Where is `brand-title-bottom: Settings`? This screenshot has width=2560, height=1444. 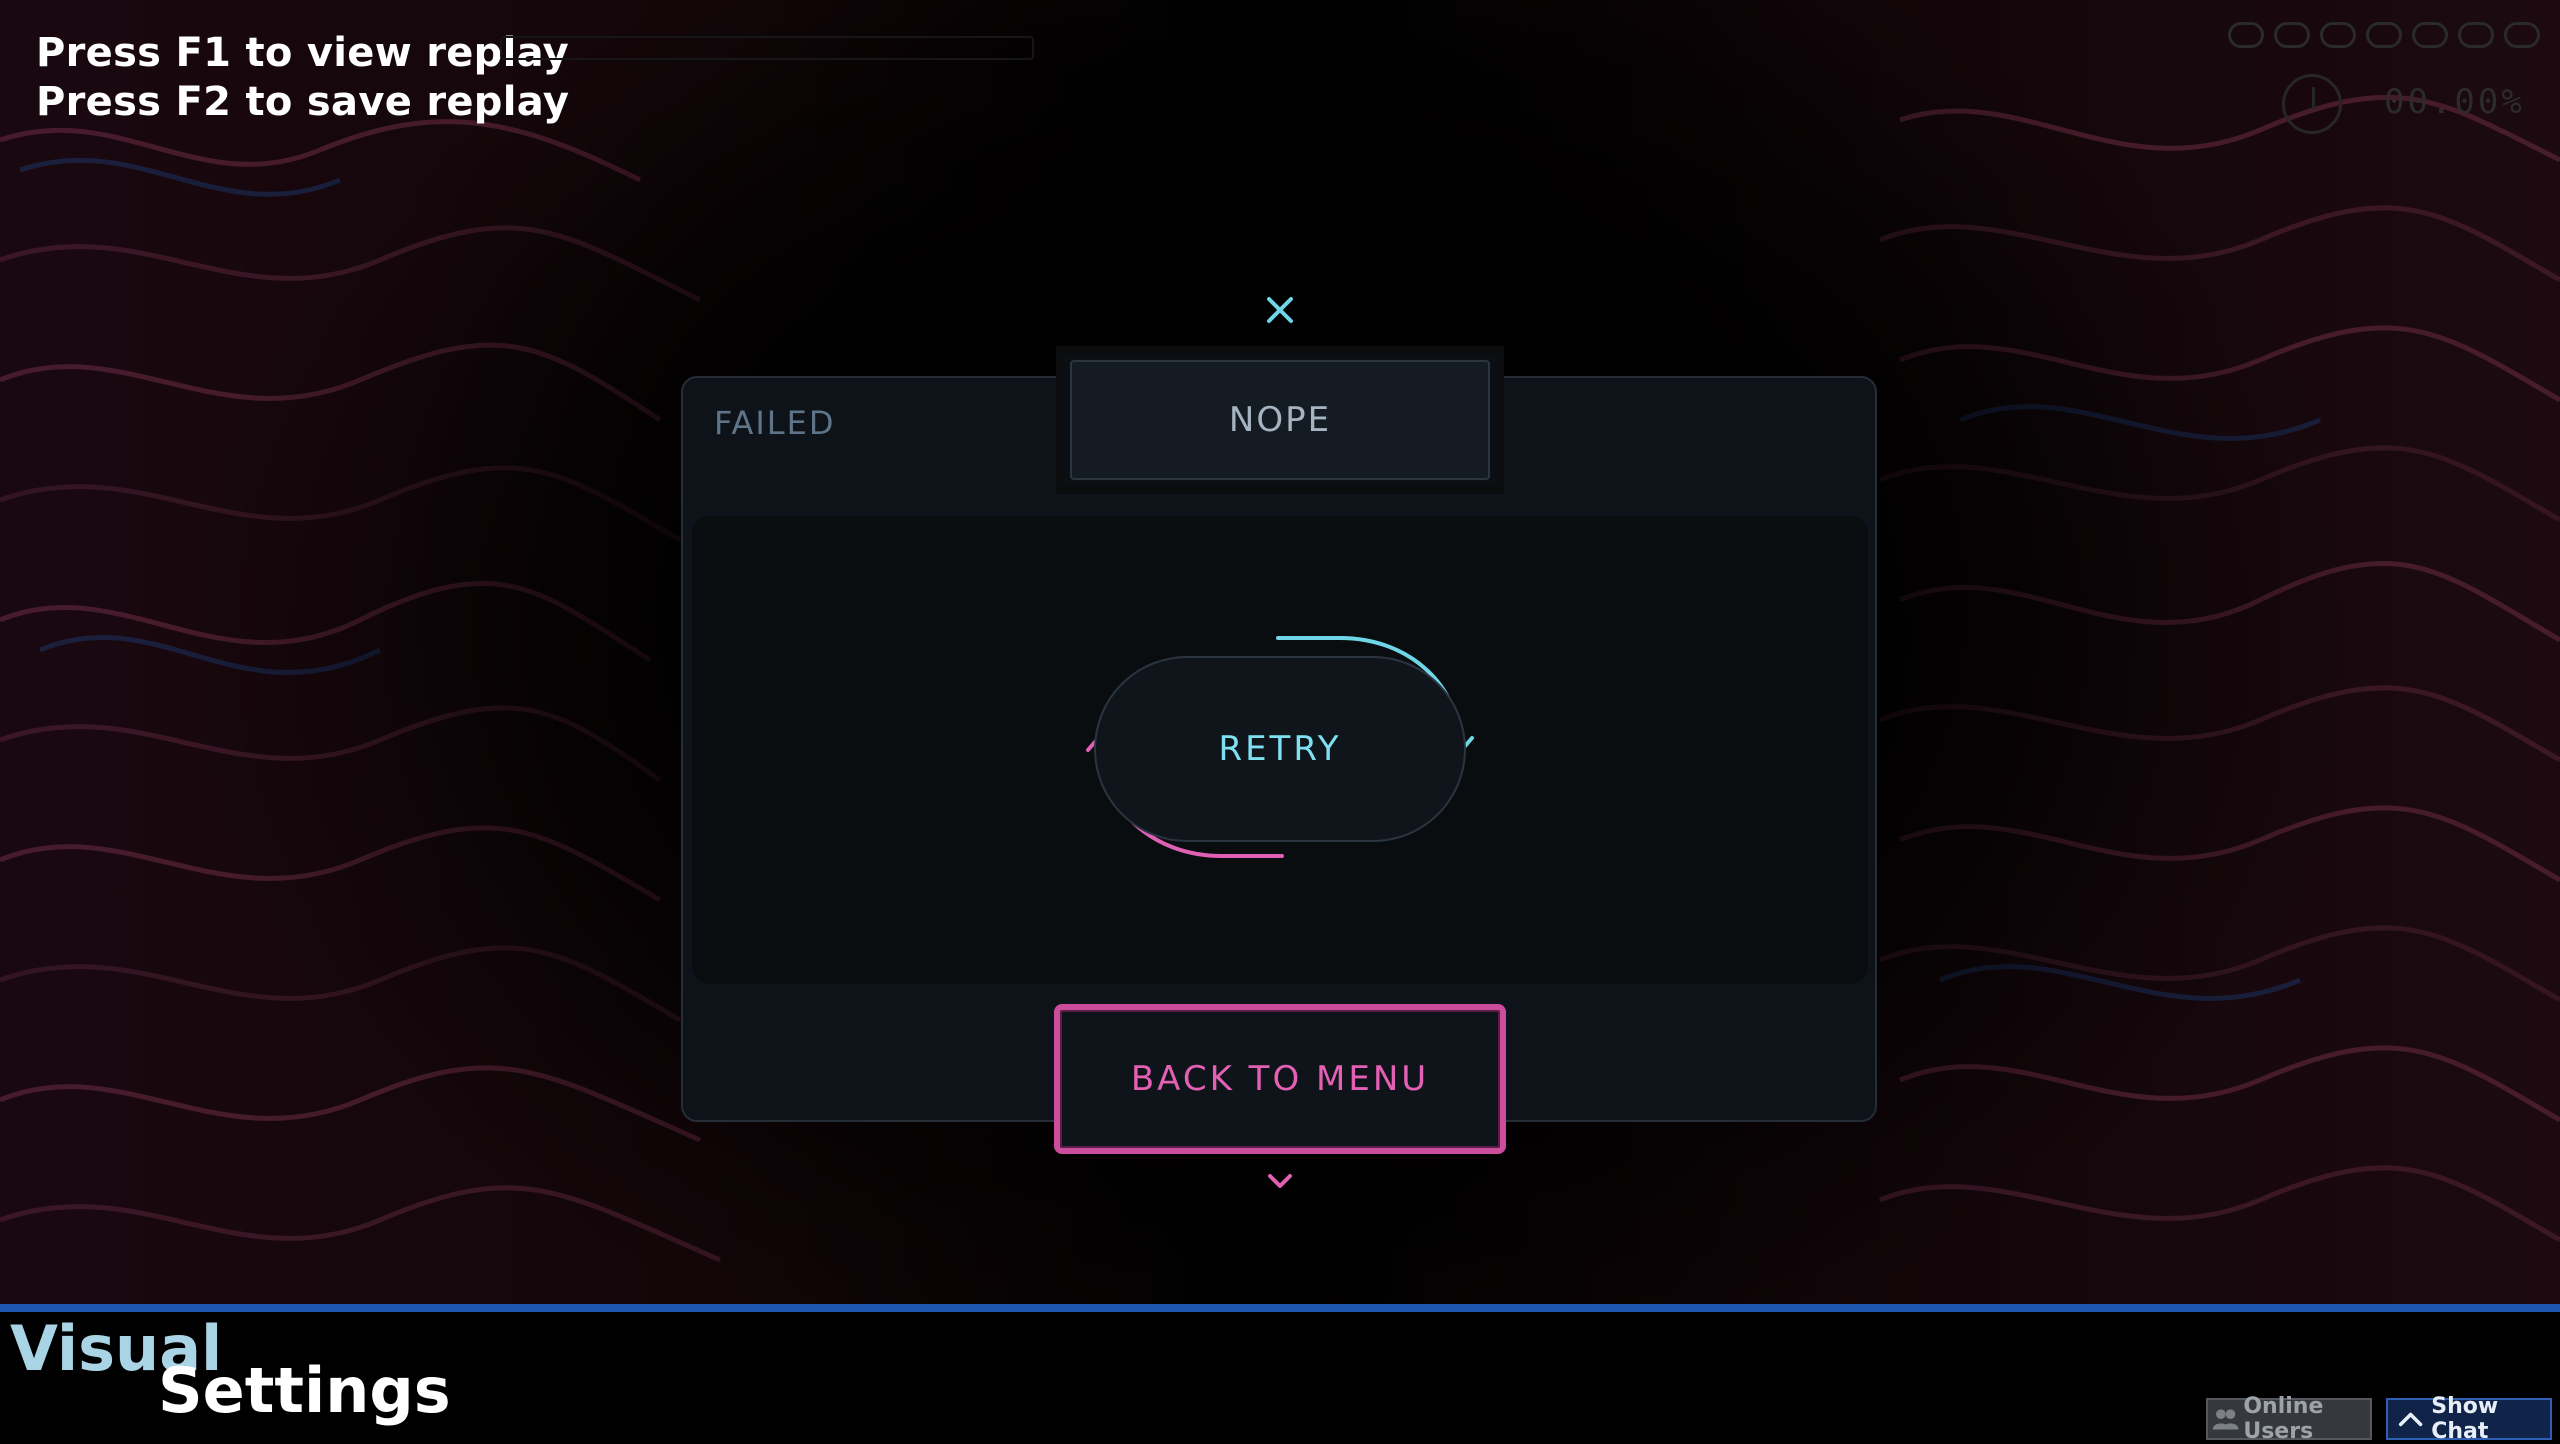
brand-title-bottom: Settings is located at coordinates (304, 1390).